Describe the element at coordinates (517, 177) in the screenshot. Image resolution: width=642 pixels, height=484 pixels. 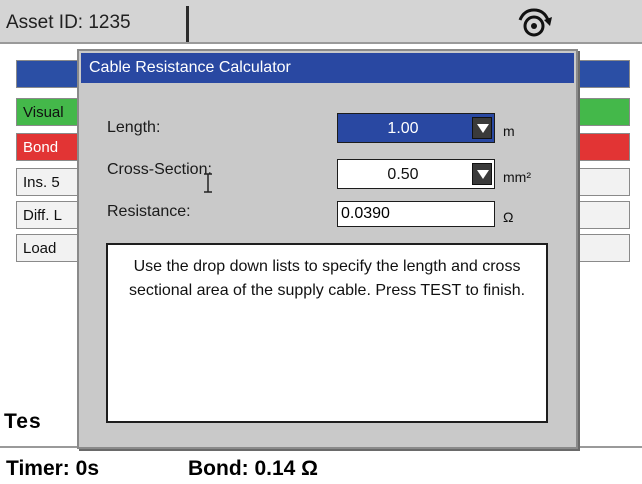
I see `cross-section-unit: mm²` at that location.